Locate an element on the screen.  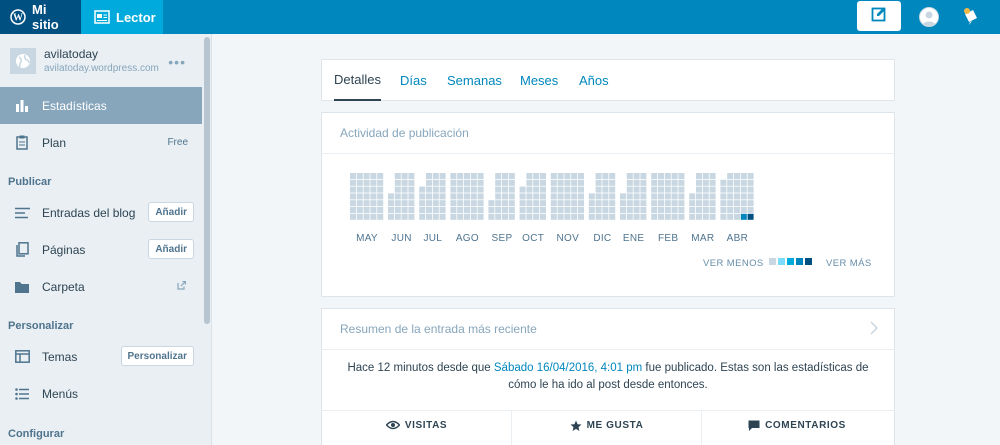
add-page-button: Añadir is located at coordinates (171, 249).